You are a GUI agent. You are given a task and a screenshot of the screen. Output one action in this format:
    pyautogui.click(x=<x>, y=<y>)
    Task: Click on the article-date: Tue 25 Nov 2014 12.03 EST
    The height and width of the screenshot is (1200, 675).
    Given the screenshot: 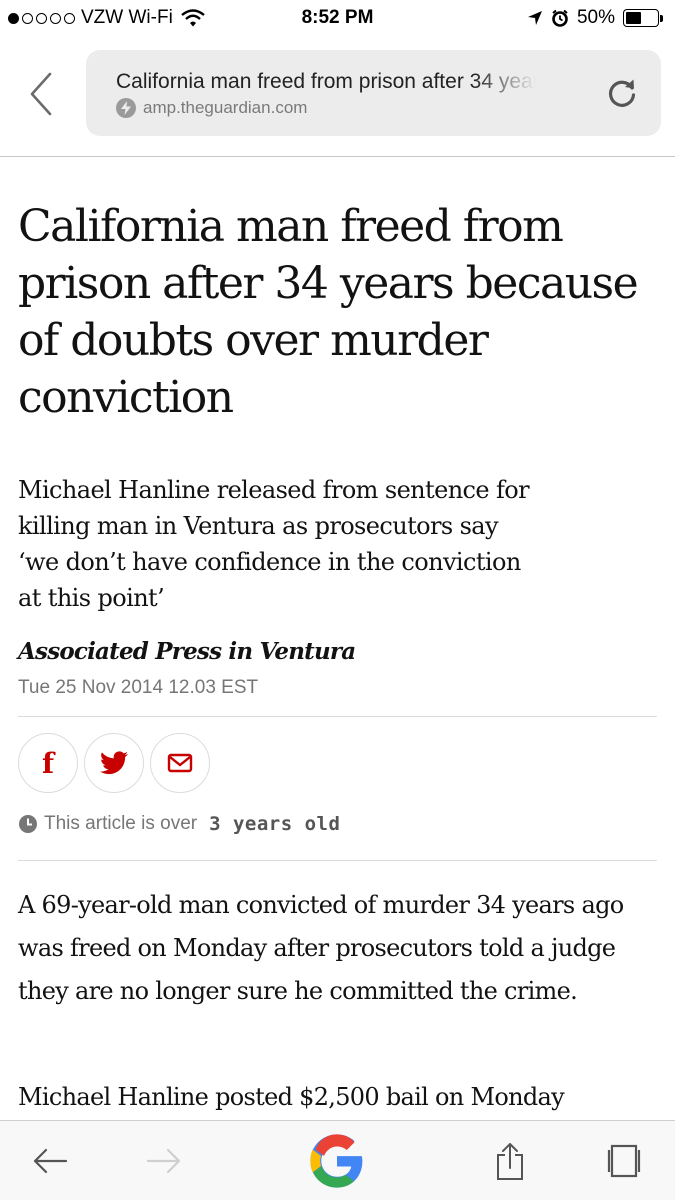 What is the action you would take?
    pyautogui.click(x=138, y=687)
    